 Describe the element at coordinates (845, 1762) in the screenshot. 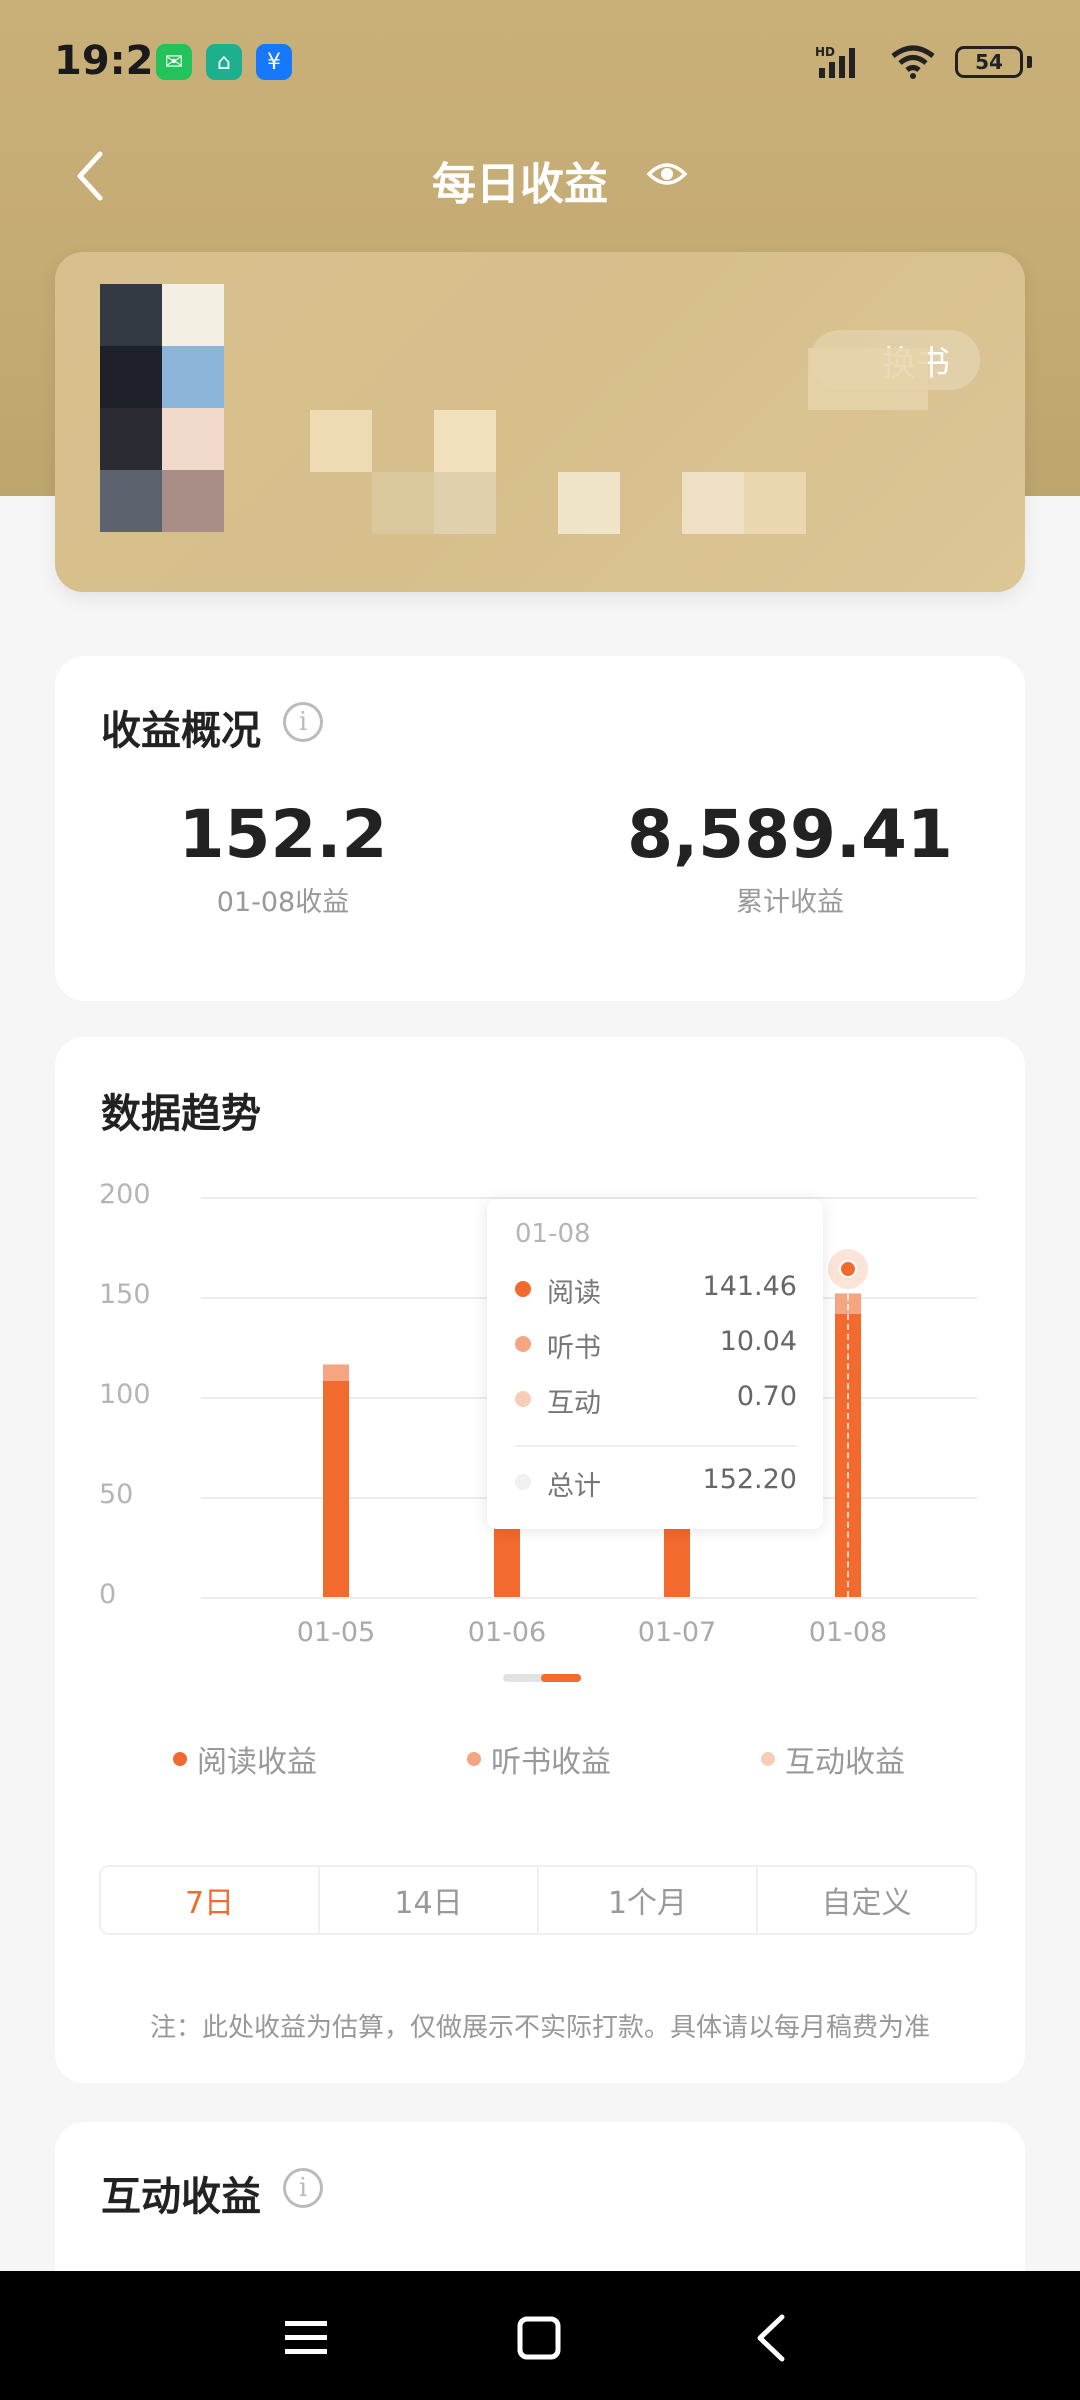

I see `legend-label: 互动收益` at that location.